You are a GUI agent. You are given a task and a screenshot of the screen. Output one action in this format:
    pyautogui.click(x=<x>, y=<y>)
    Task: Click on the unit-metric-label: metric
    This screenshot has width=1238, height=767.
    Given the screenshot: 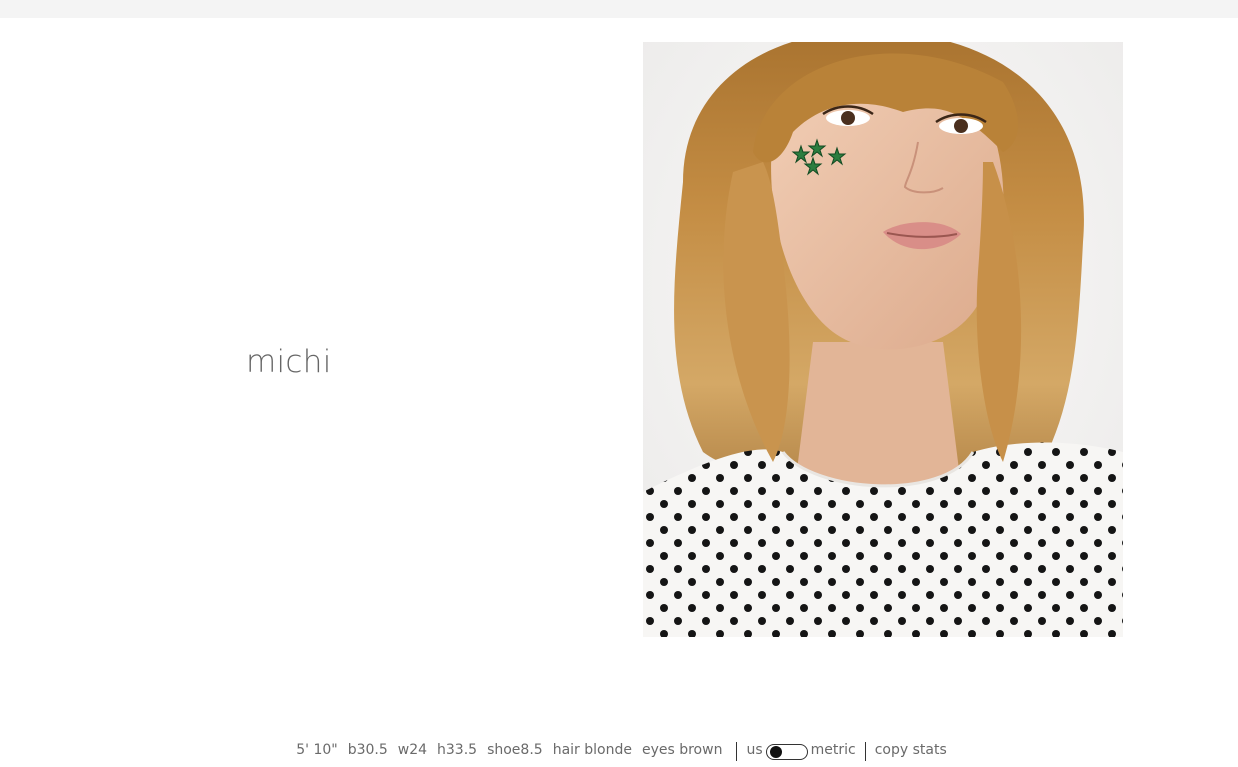 What is the action you would take?
    pyautogui.click(x=833, y=750)
    